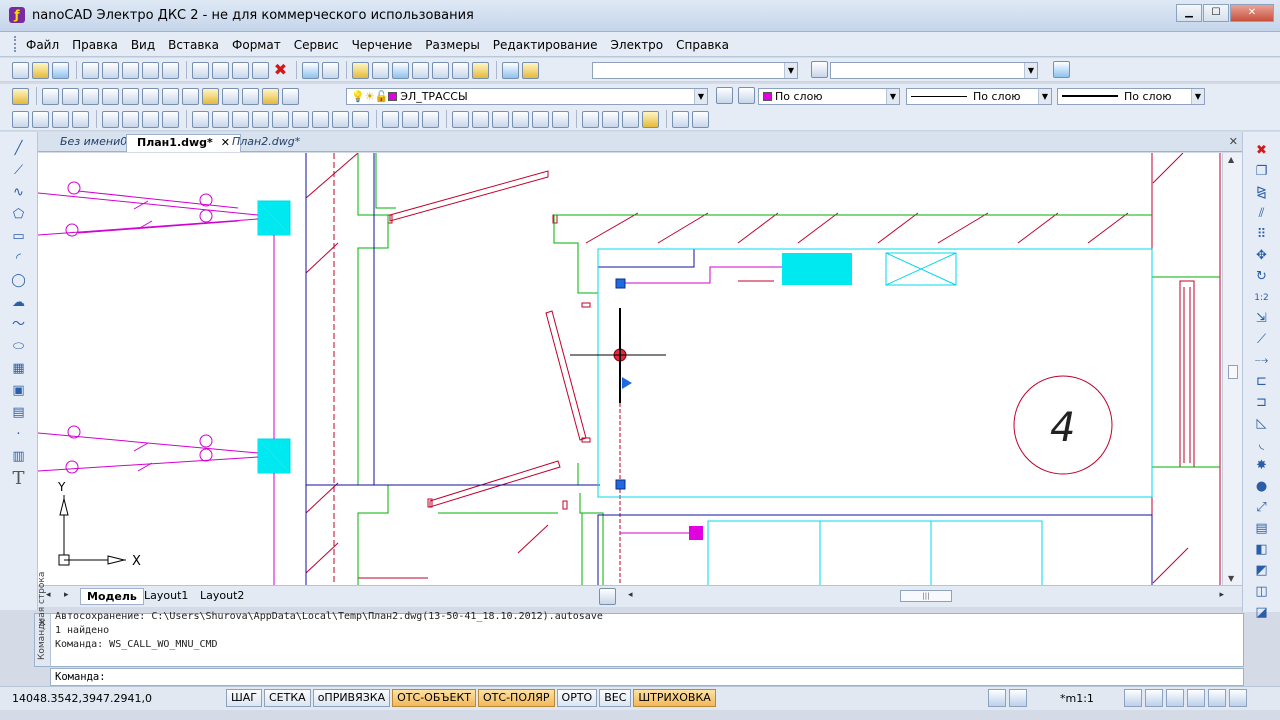 This screenshot has height=720, width=1280. What do you see at coordinates (1231, 578) in the screenshot?
I see `scroll-down-icon: ▼` at bounding box center [1231, 578].